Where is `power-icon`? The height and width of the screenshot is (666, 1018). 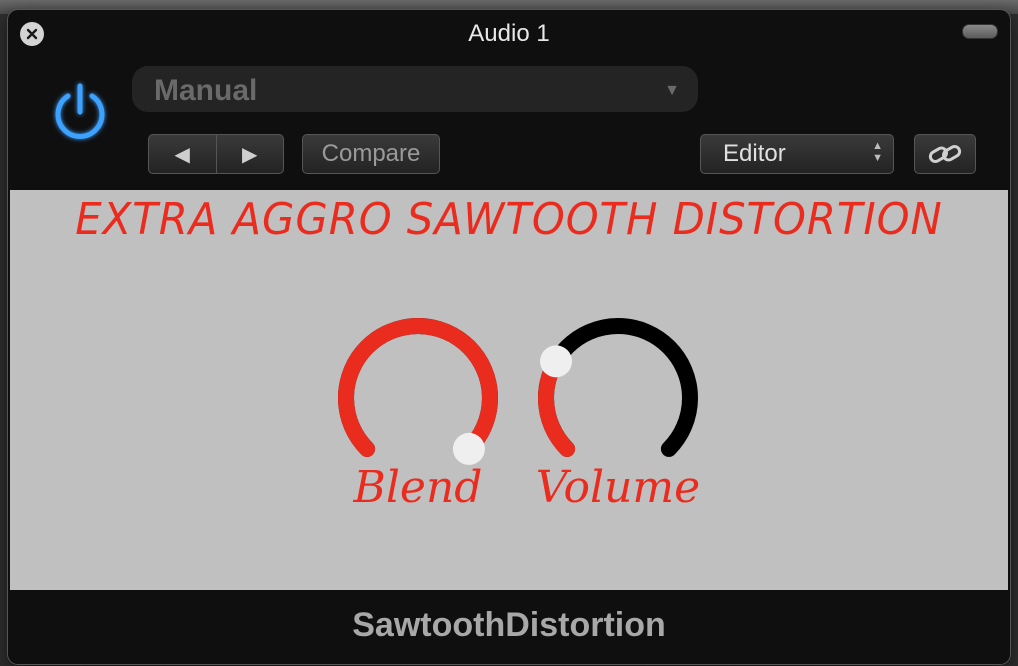
power-icon is located at coordinates (80, 111).